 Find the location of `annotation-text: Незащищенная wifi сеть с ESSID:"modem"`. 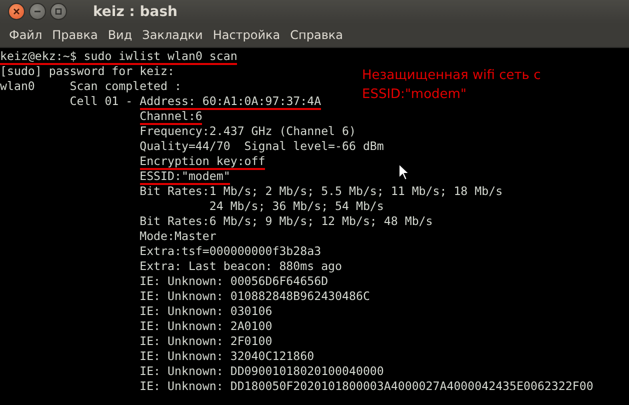

annotation-text: Незащищенная wifi сеть с ESSID:"modem" is located at coordinates (451, 85).